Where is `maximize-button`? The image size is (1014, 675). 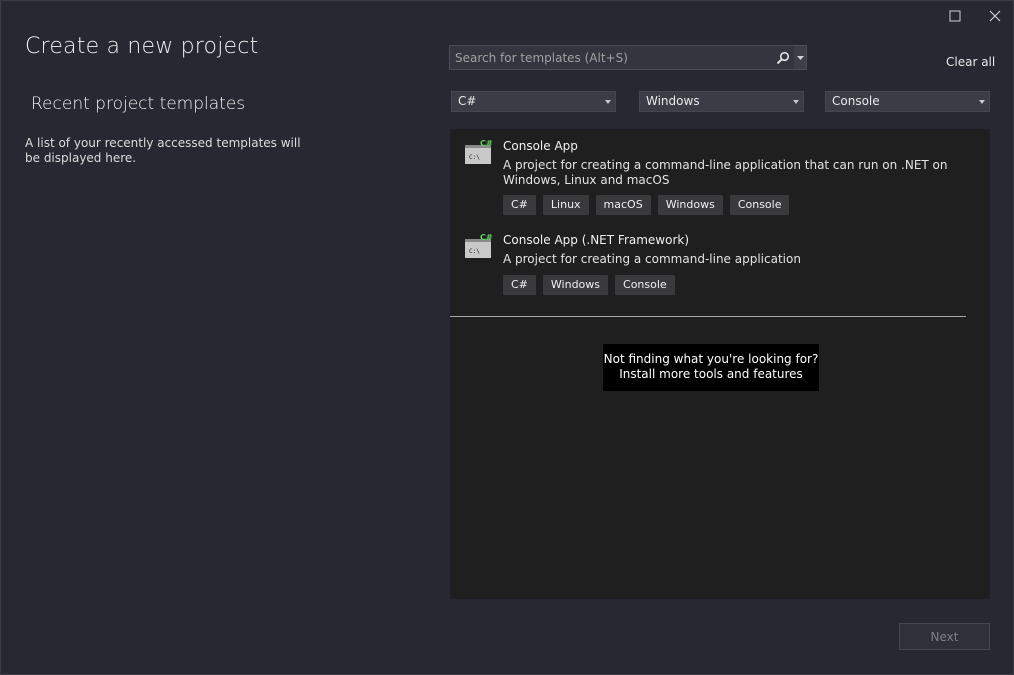 maximize-button is located at coordinates (955, 16).